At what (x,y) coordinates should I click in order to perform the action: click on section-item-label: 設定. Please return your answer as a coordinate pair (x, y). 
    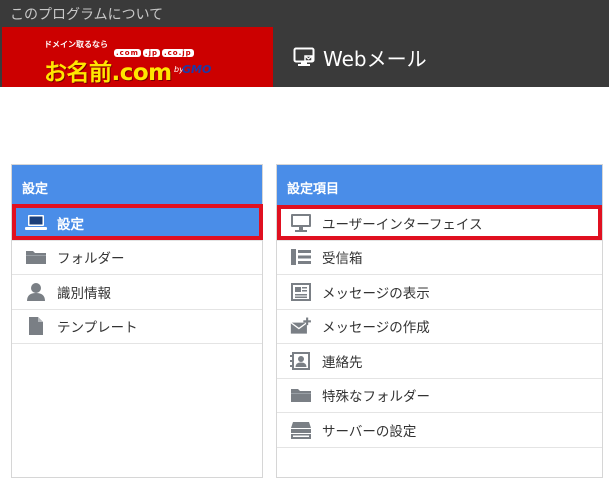
    Looking at the image, I should click on (70, 224).